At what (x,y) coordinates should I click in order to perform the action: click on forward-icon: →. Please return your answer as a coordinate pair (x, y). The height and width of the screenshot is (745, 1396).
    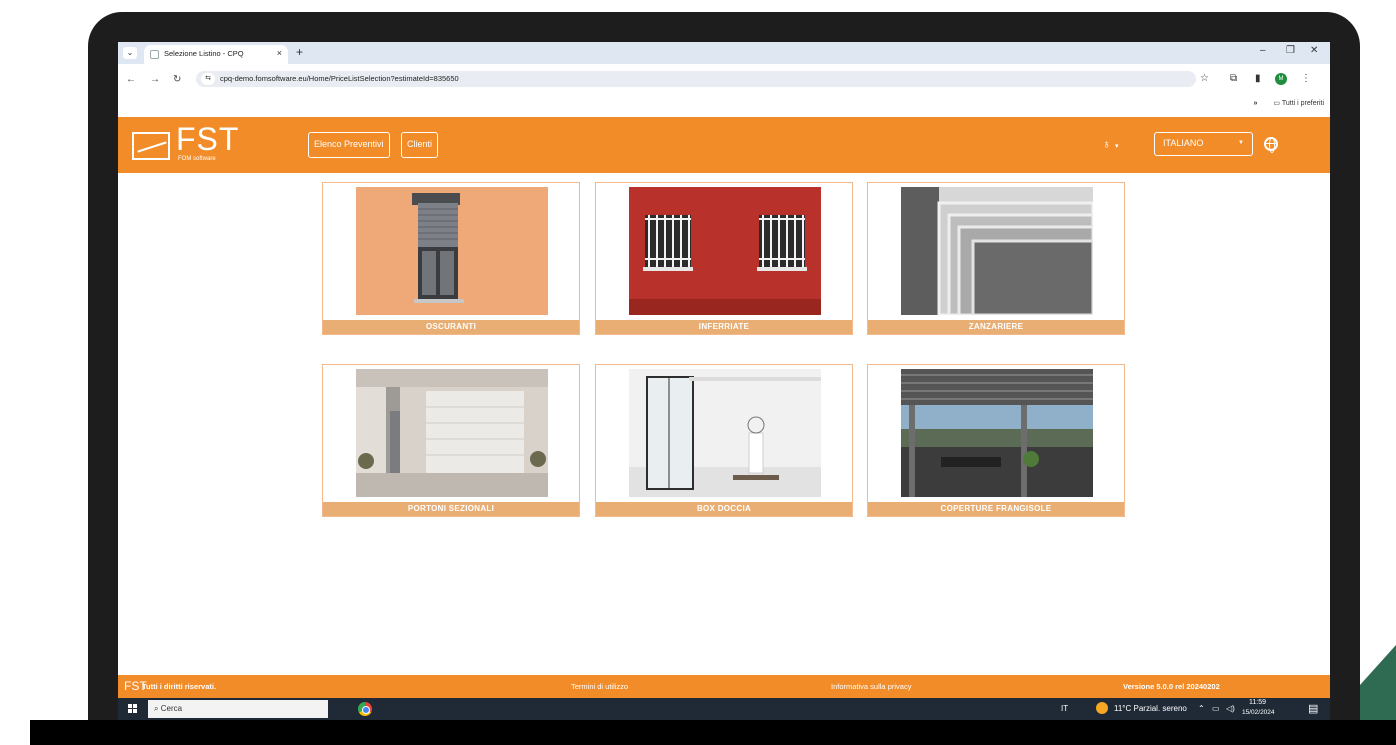
    Looking at the image, I should click on (155, 79).